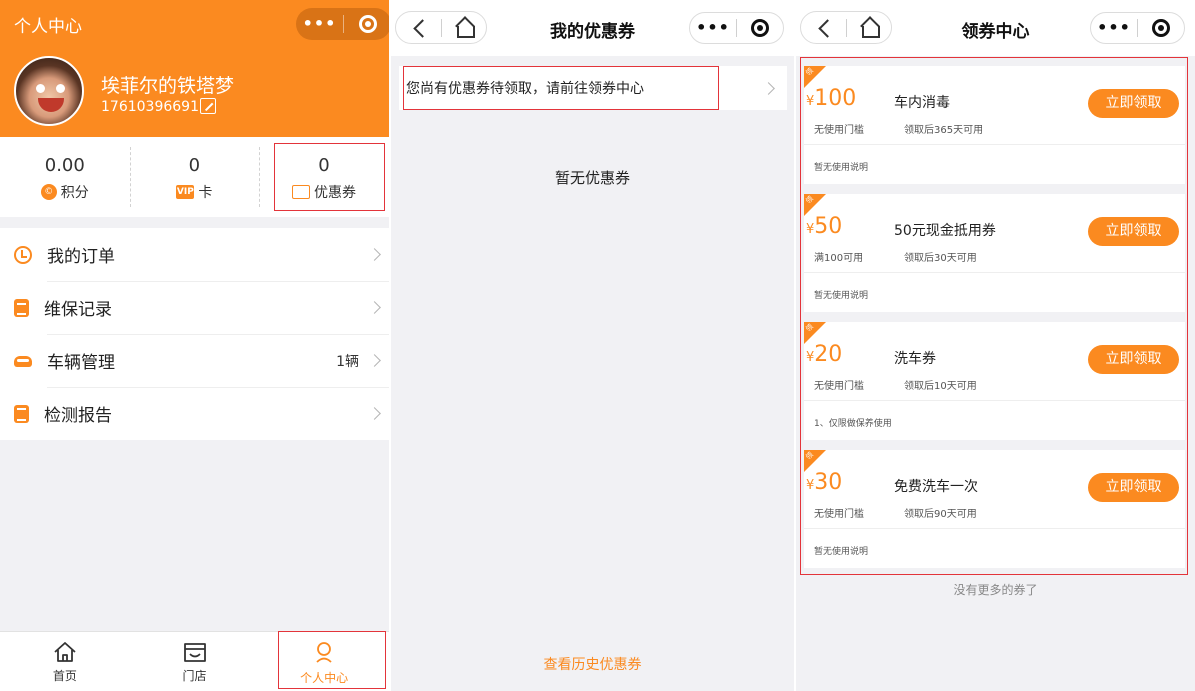  I want to click on tab-home: 首页, so click(65, 661).